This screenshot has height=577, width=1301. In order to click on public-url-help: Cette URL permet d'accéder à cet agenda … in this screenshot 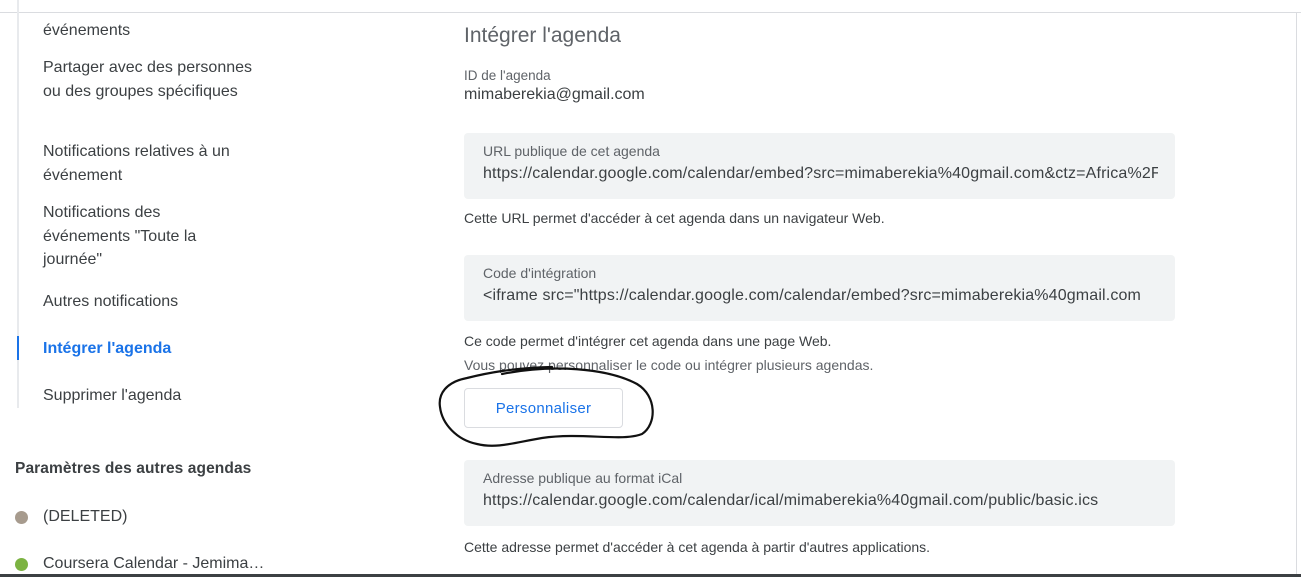, I will do `click(674, 218)`.